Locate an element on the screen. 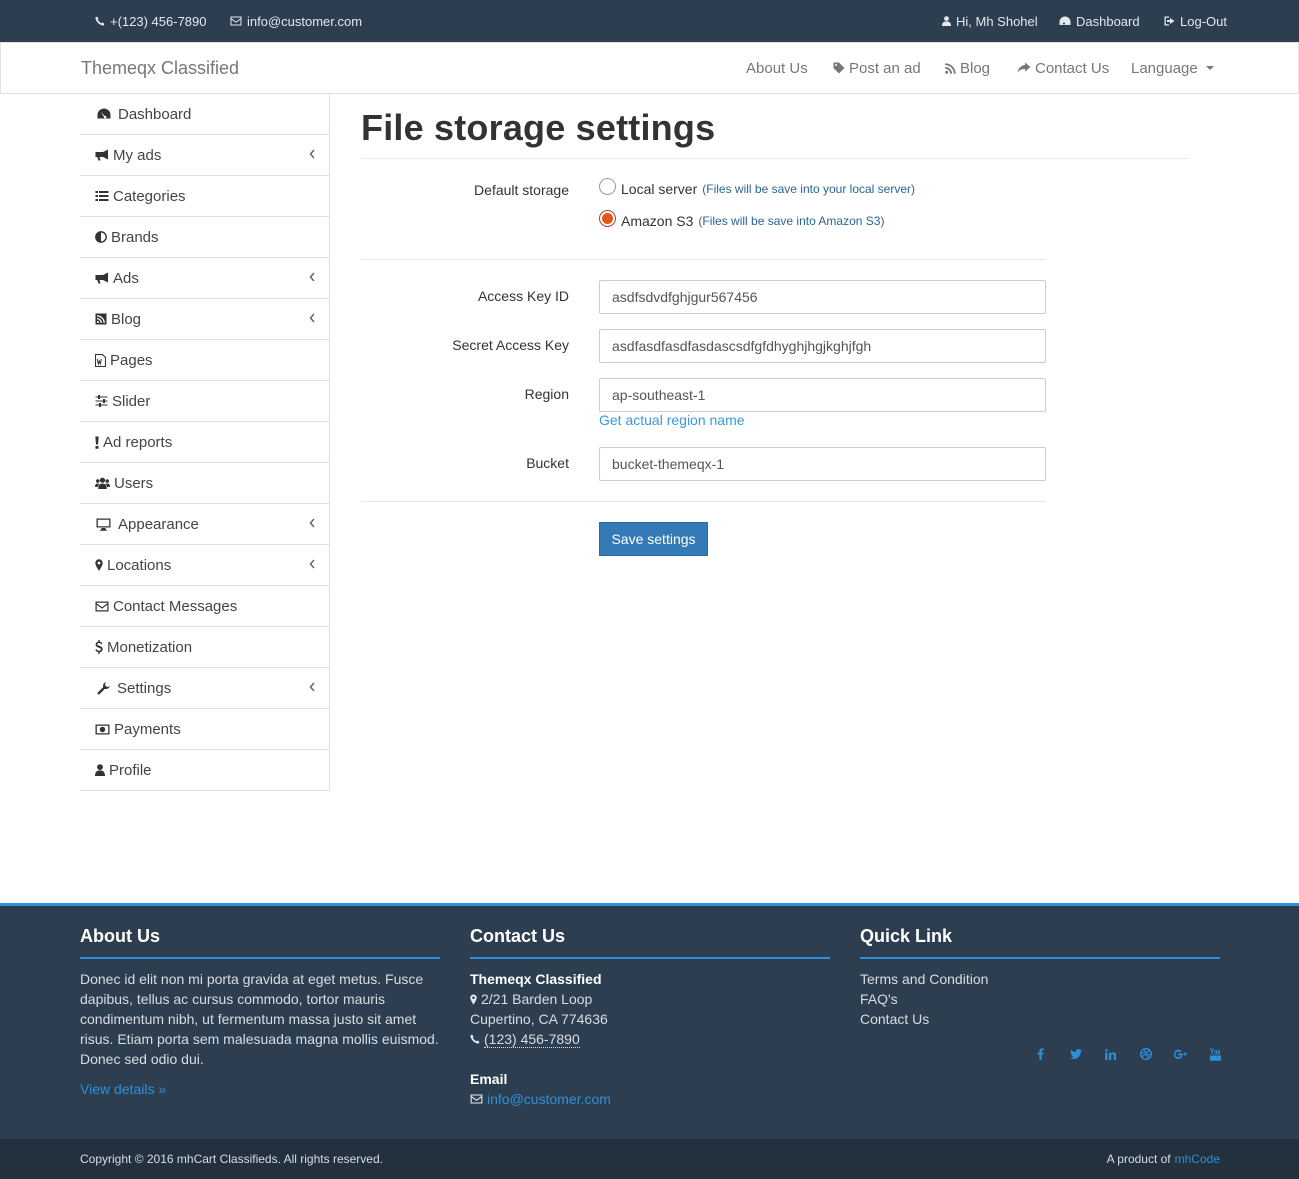 The image size is (1299, 1179). nav-contact: Contact Us is located at coordinates (1063, 68).